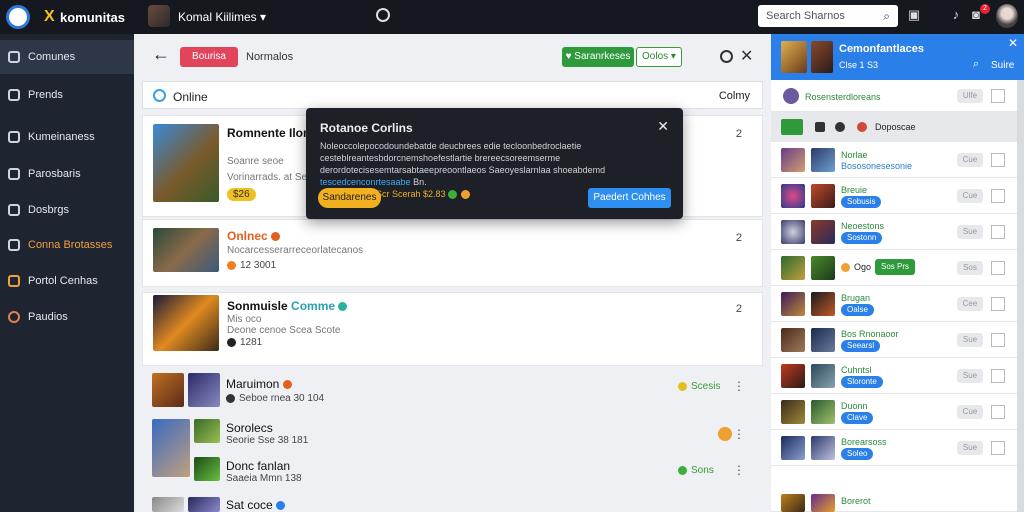 The width and height of the screenshot is (1024, 512). I want to click on scrollbar, so click(1020, 296).